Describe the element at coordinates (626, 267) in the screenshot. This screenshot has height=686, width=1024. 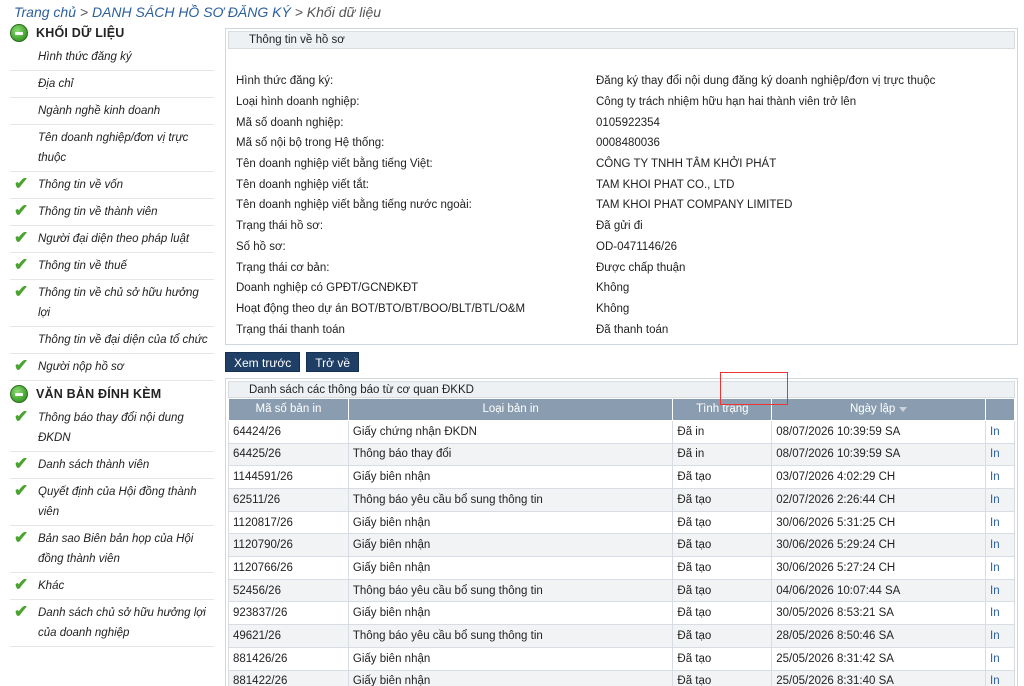
I see `info-row: Trạng thái cơ bản: Được chấp thuận` at that location.